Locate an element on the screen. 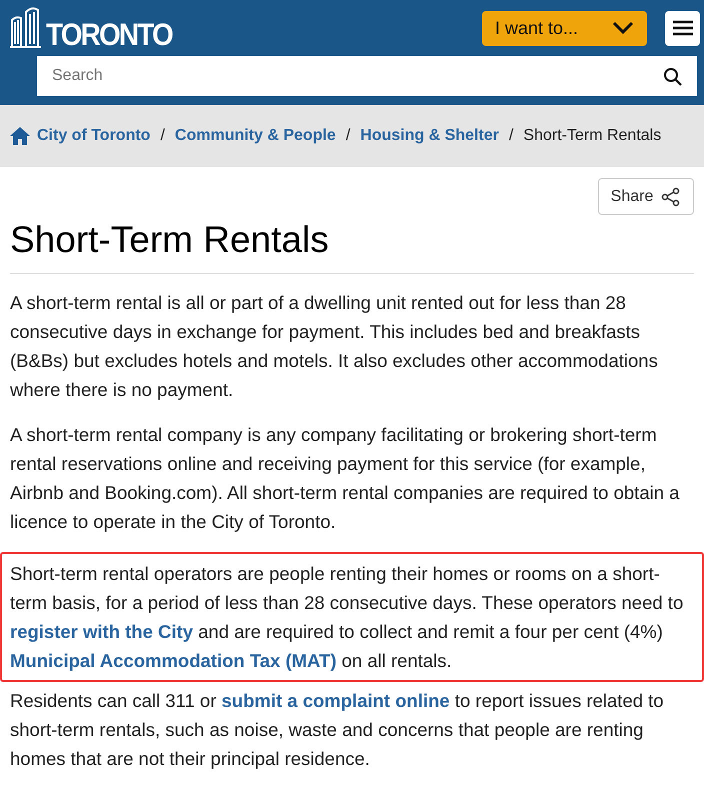 Image resolution: width=704 pixels, height=812 pixels. chevron-down-icon is located at coordinates (623, 28).